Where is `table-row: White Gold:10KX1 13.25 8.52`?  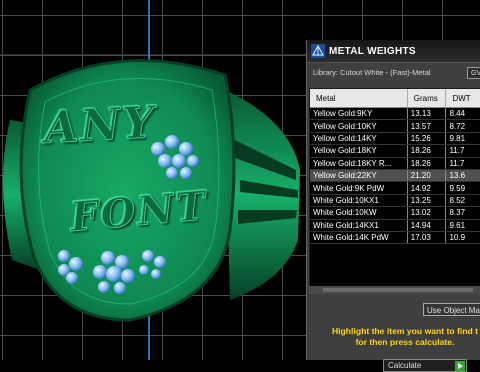
table-row: White Gold:10KX1 13.25 8.52 is located at coordinates (395, 201).